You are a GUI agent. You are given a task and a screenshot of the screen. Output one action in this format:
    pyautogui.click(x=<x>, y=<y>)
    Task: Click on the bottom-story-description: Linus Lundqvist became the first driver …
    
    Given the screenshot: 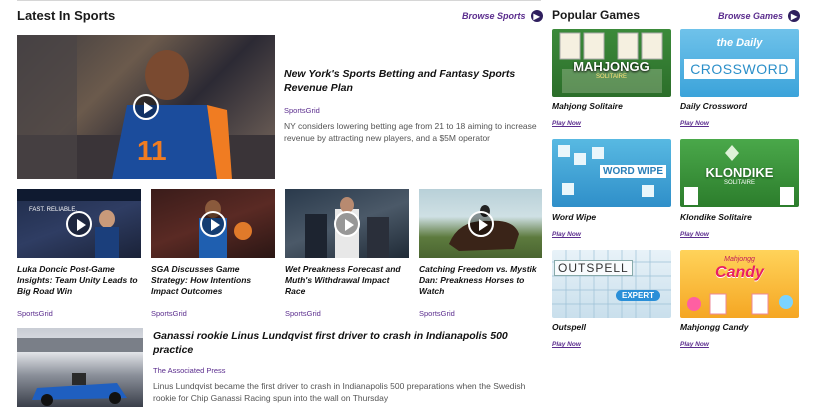 What is the action you would take?
    pyautogui.click(x=339, y=392)
    